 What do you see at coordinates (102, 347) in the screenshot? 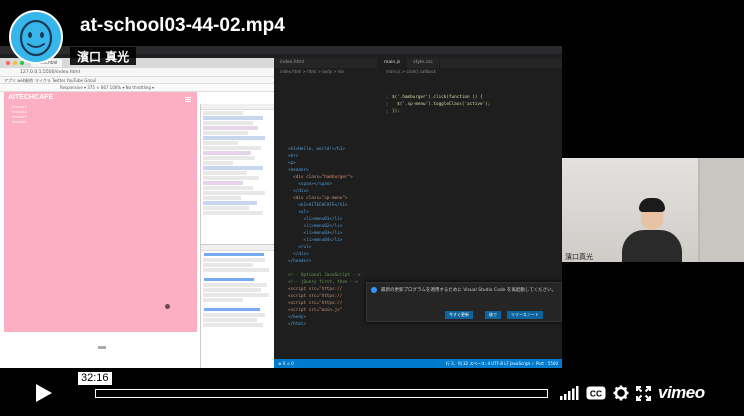
I see `resize-handle` at bounding box center [102, 347].